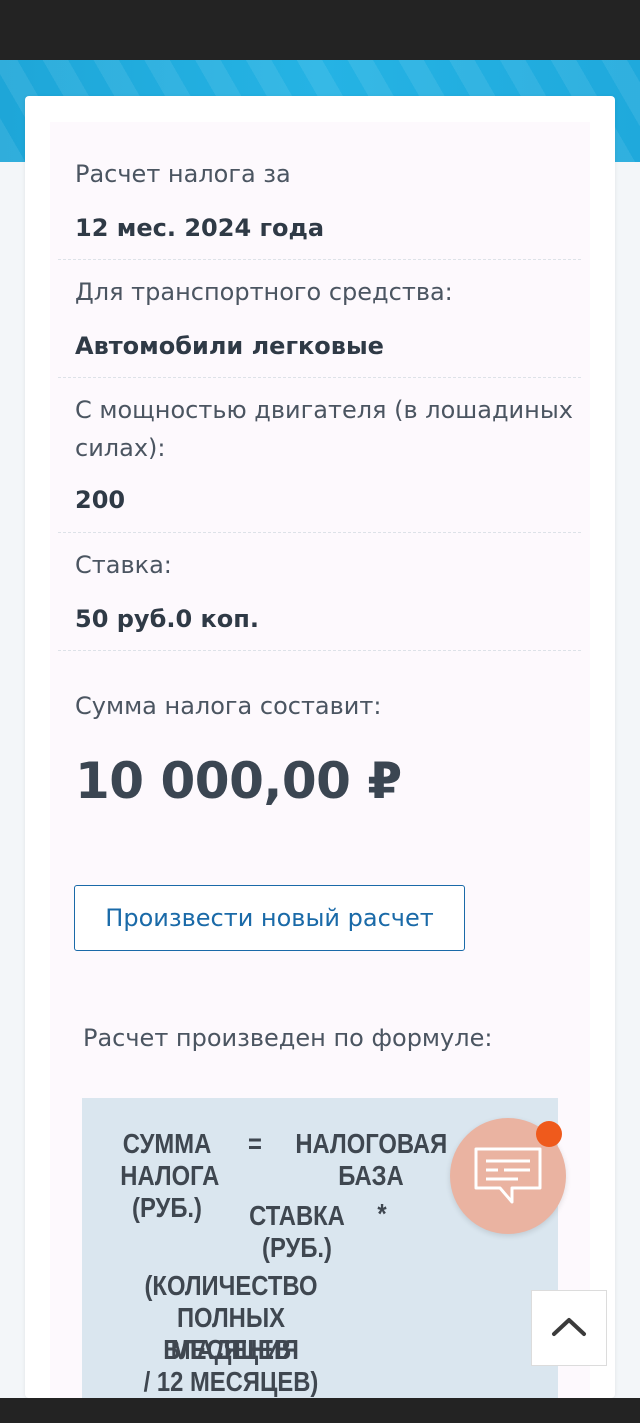 This screenshot has height=1423, width=640. I want to click on period-label: Расчет налога за, so click(183, 174).